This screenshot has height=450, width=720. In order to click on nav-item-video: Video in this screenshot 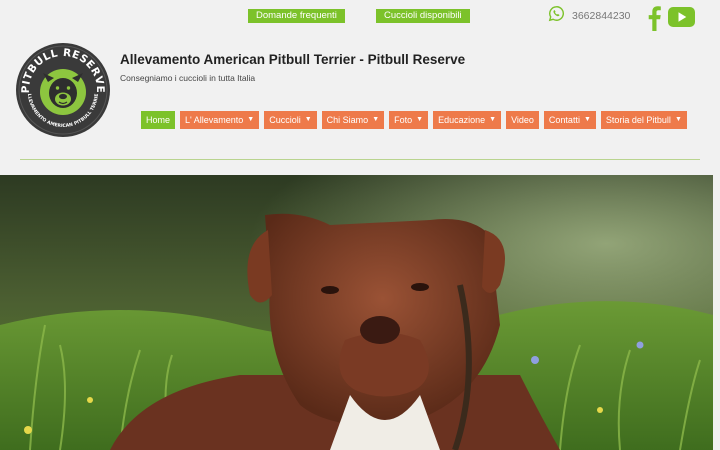, I will do `click(522, 120)`.